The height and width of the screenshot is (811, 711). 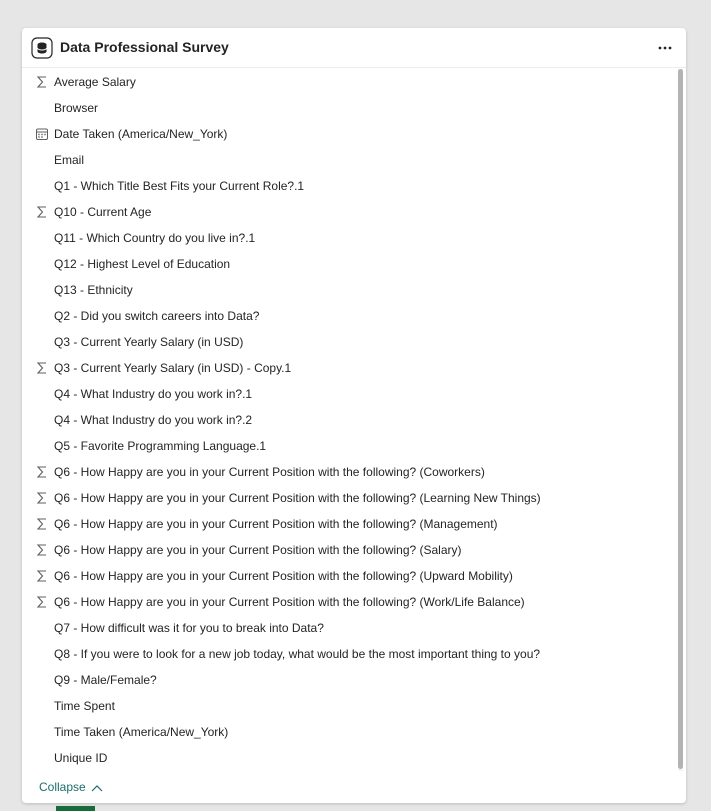 I want to click on field-row: Time Taken (America/New_York), so click(x=350, y=732).